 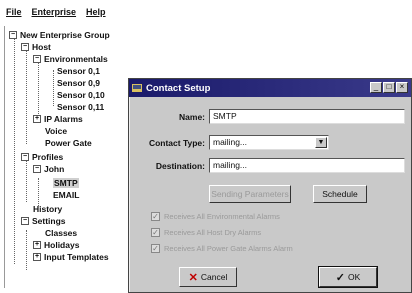 I want to click on dialog-title: Contact Setup, so click(x=178, y=88).